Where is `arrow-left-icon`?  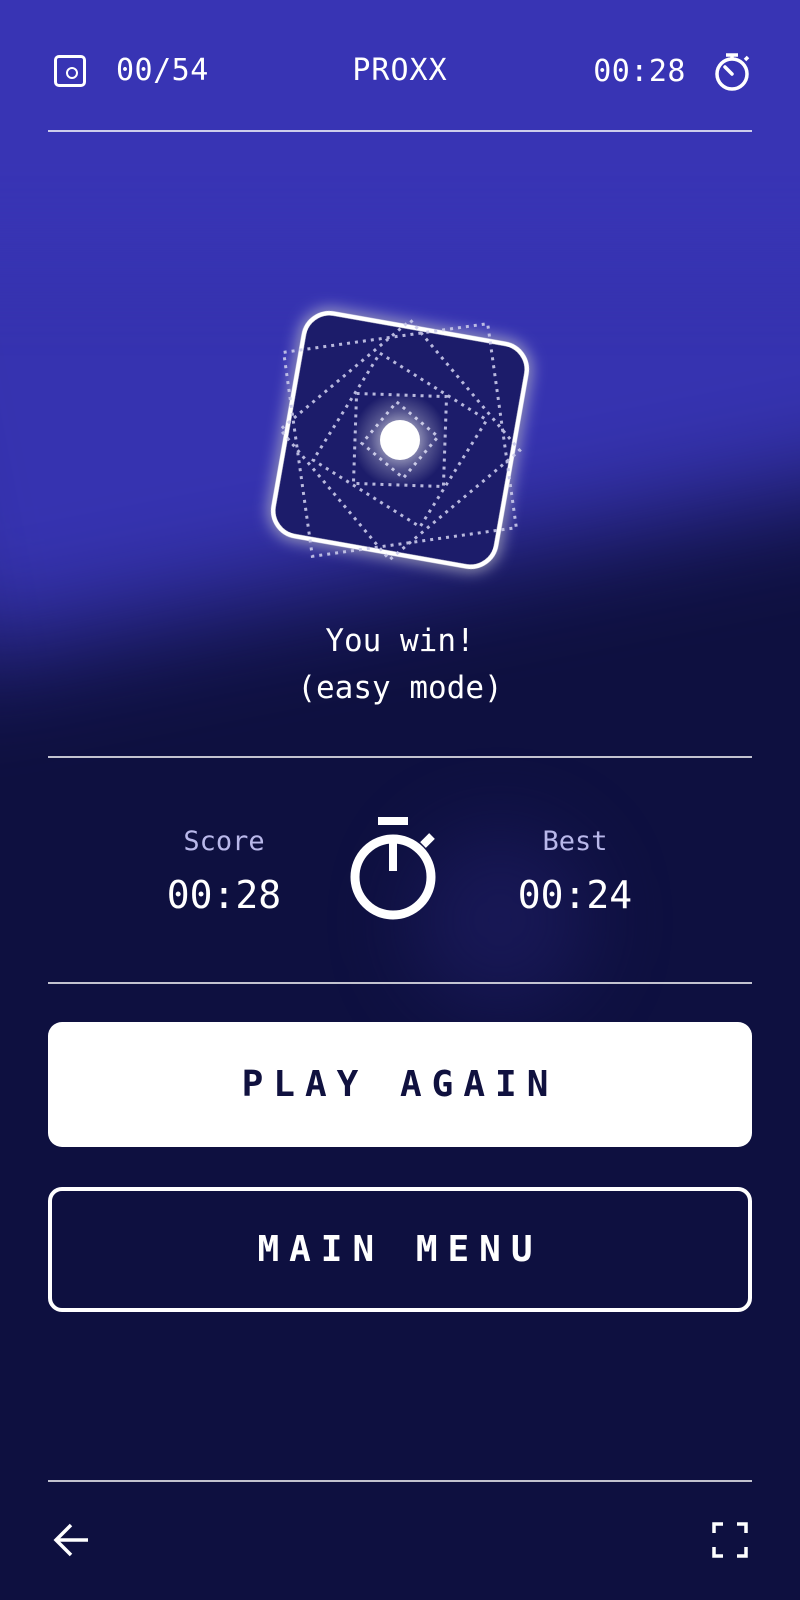
arrow-left-icon is located at coordinates (72, 1540).